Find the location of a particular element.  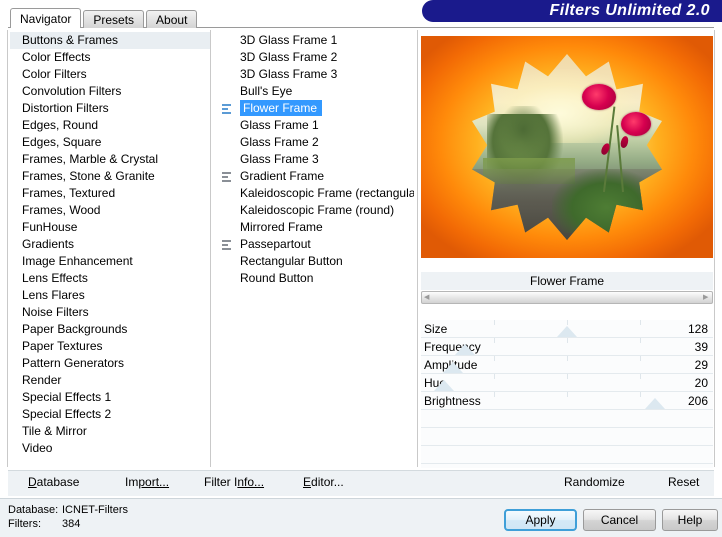

filter-item: 3D Glass Frame 1 is located at coordinates (314, 40).